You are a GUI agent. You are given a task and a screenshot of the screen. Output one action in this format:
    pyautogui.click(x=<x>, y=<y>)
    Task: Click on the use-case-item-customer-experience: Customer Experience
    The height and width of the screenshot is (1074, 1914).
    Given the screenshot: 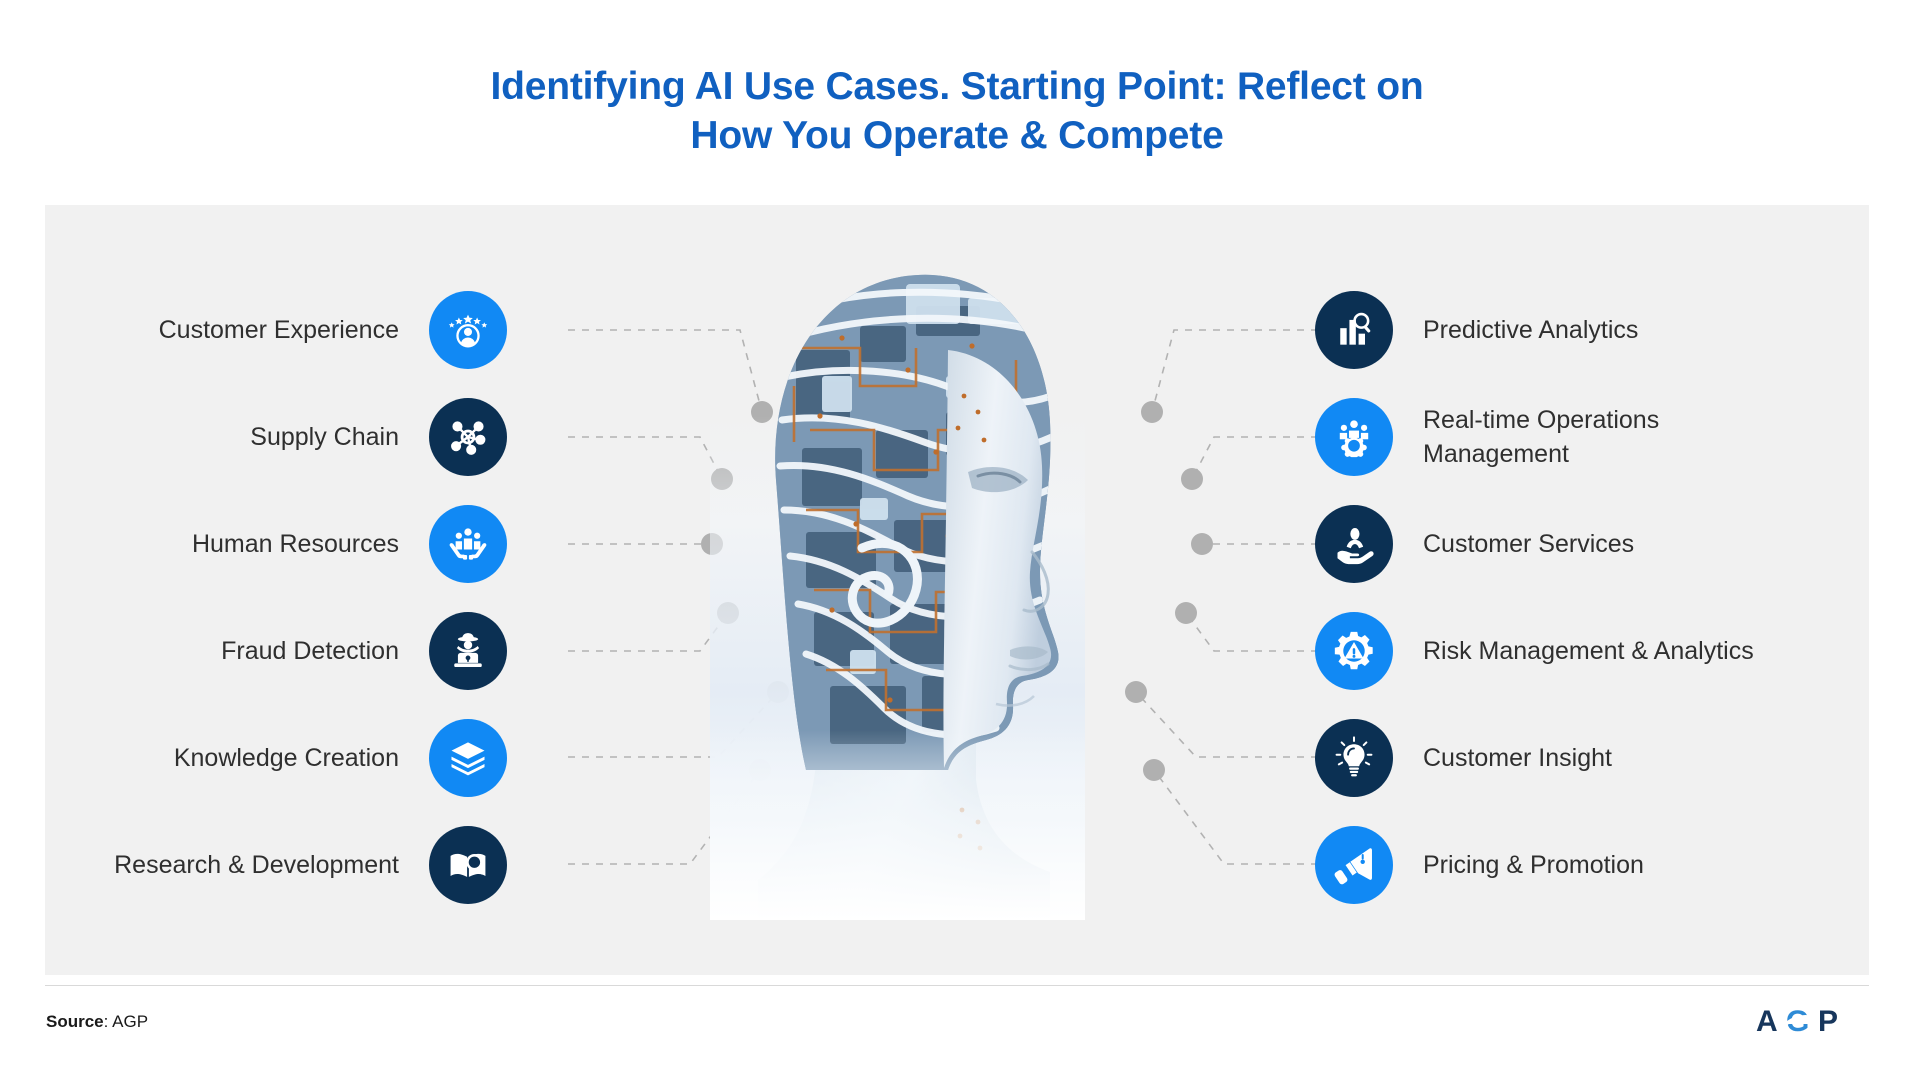 What is the action you would take?
    pyautogui.click(x=333, y=330)
    